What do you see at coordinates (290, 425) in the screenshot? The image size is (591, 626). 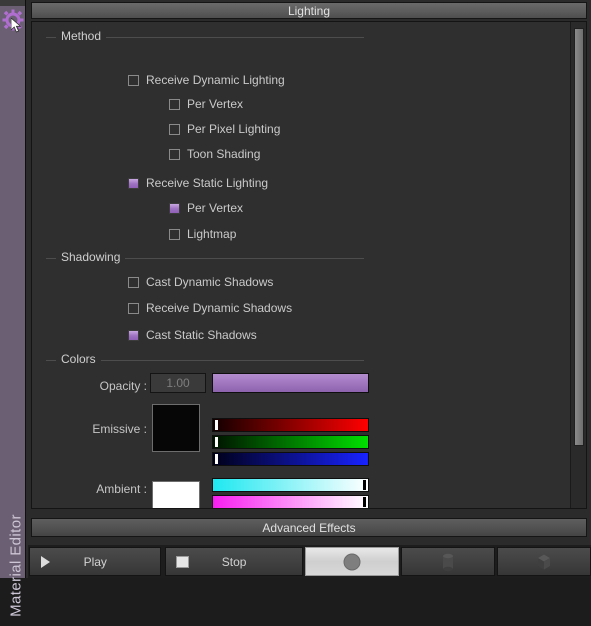 I see `emissive-red-slider` at bounding box center [290, 425].